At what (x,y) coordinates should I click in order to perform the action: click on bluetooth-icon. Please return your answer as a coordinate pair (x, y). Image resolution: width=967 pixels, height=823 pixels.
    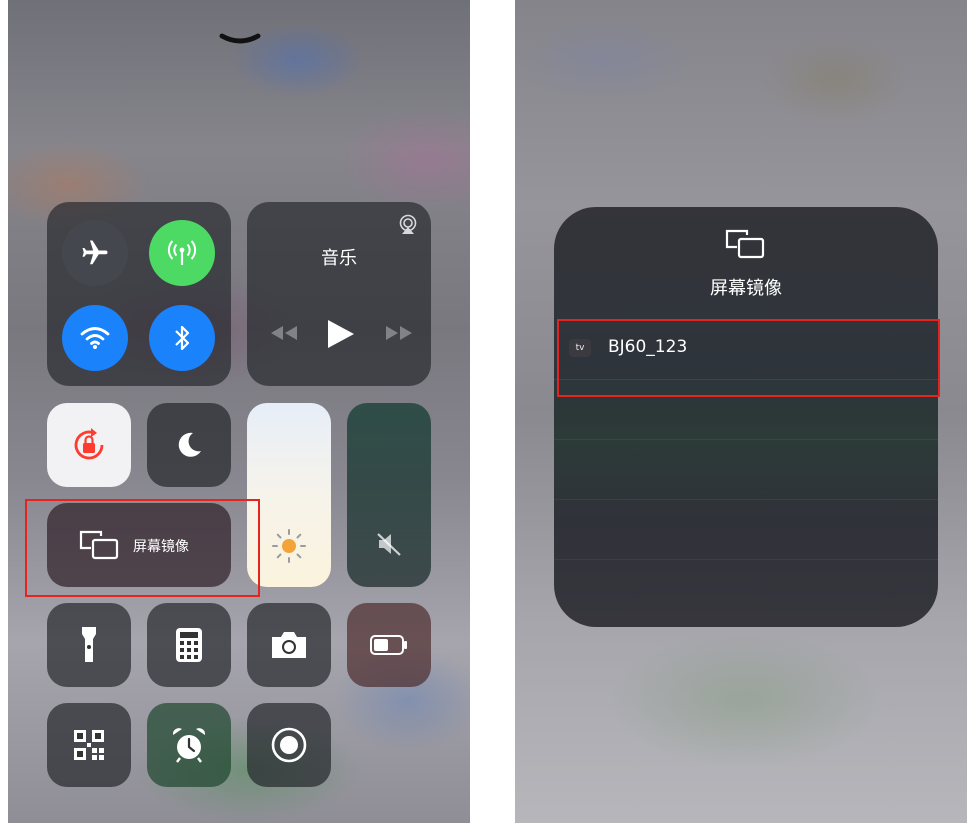
    Looking at the image, I should click on (182, 338).